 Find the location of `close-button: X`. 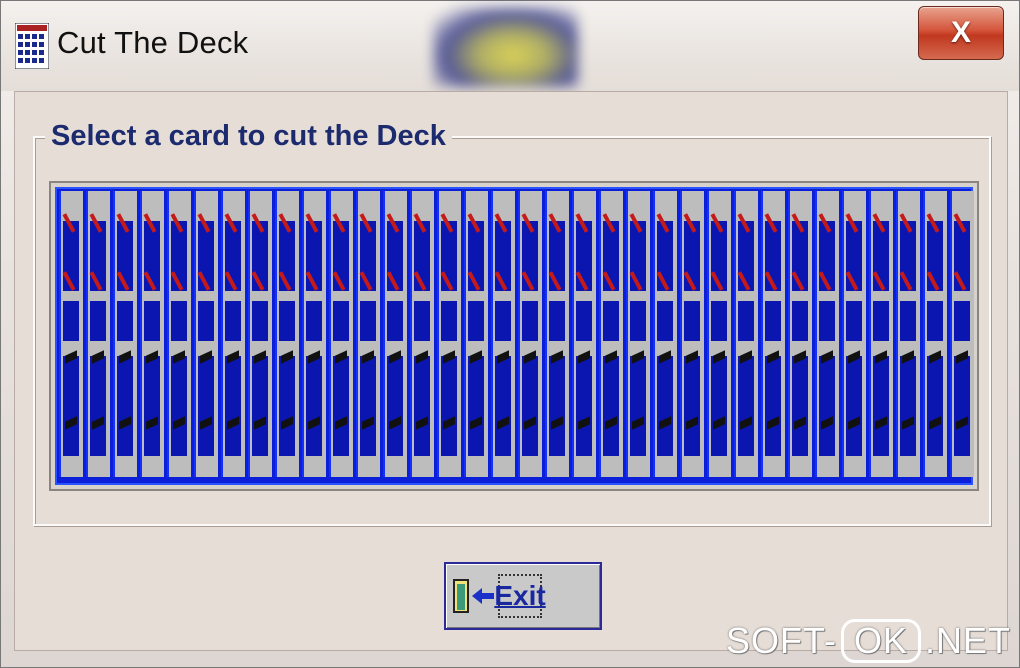

close-button: X is located at coordinates (961, 33).